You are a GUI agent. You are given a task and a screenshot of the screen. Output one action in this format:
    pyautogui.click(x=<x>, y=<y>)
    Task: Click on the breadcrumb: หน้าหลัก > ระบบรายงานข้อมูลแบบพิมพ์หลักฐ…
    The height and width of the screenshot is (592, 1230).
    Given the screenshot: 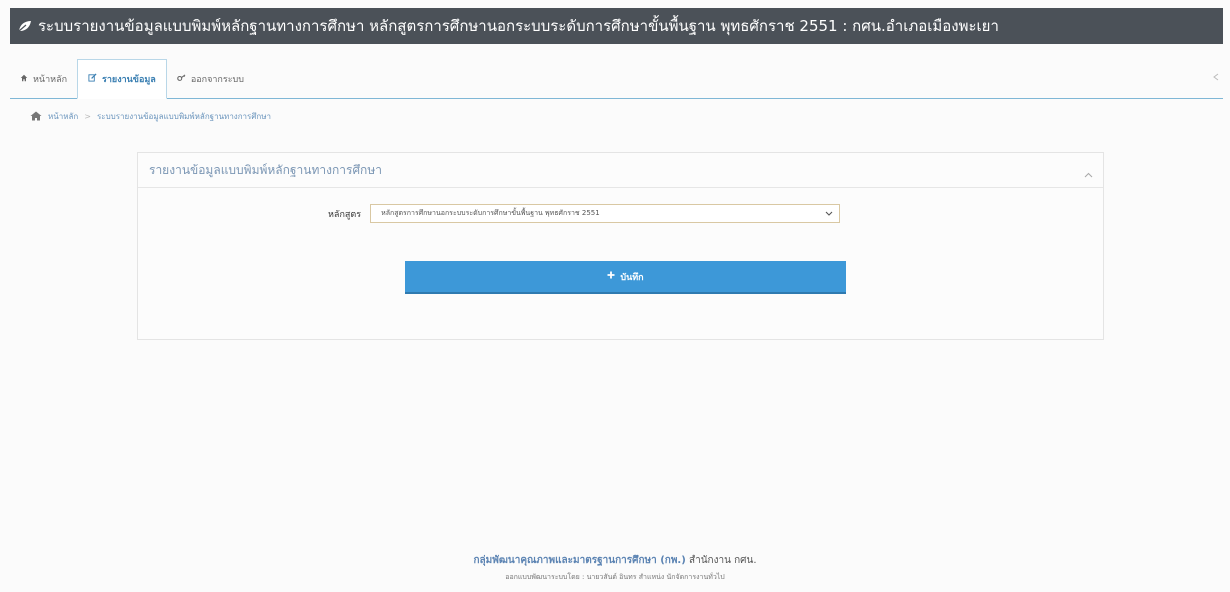 What is the action you would take?
    pyautogui.click(x=150, y=116)
    